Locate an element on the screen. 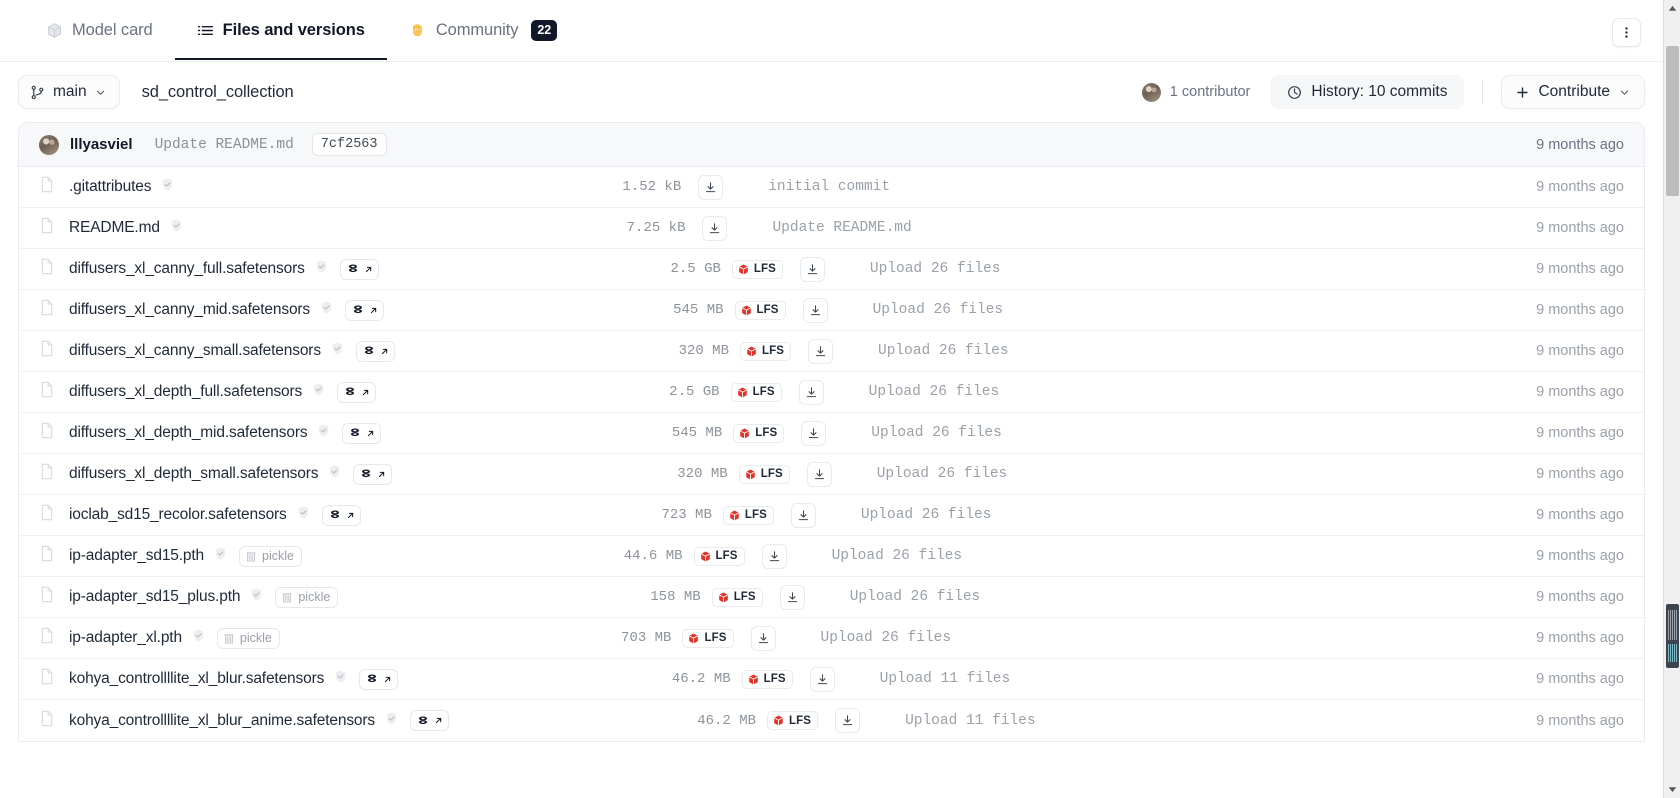 The height and width of the screenshot is (798, 1680). file-commit-message: Update README.md is located at coordinates (1032, 228).